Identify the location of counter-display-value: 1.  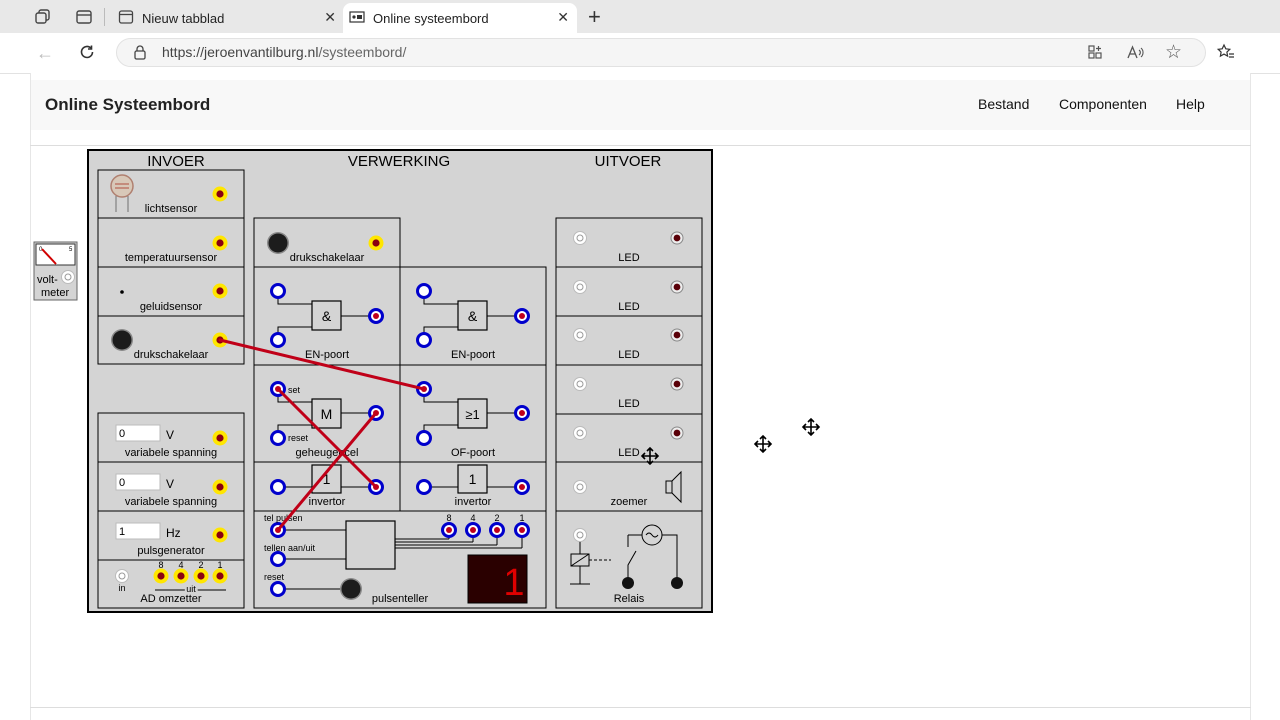
(513, 583).